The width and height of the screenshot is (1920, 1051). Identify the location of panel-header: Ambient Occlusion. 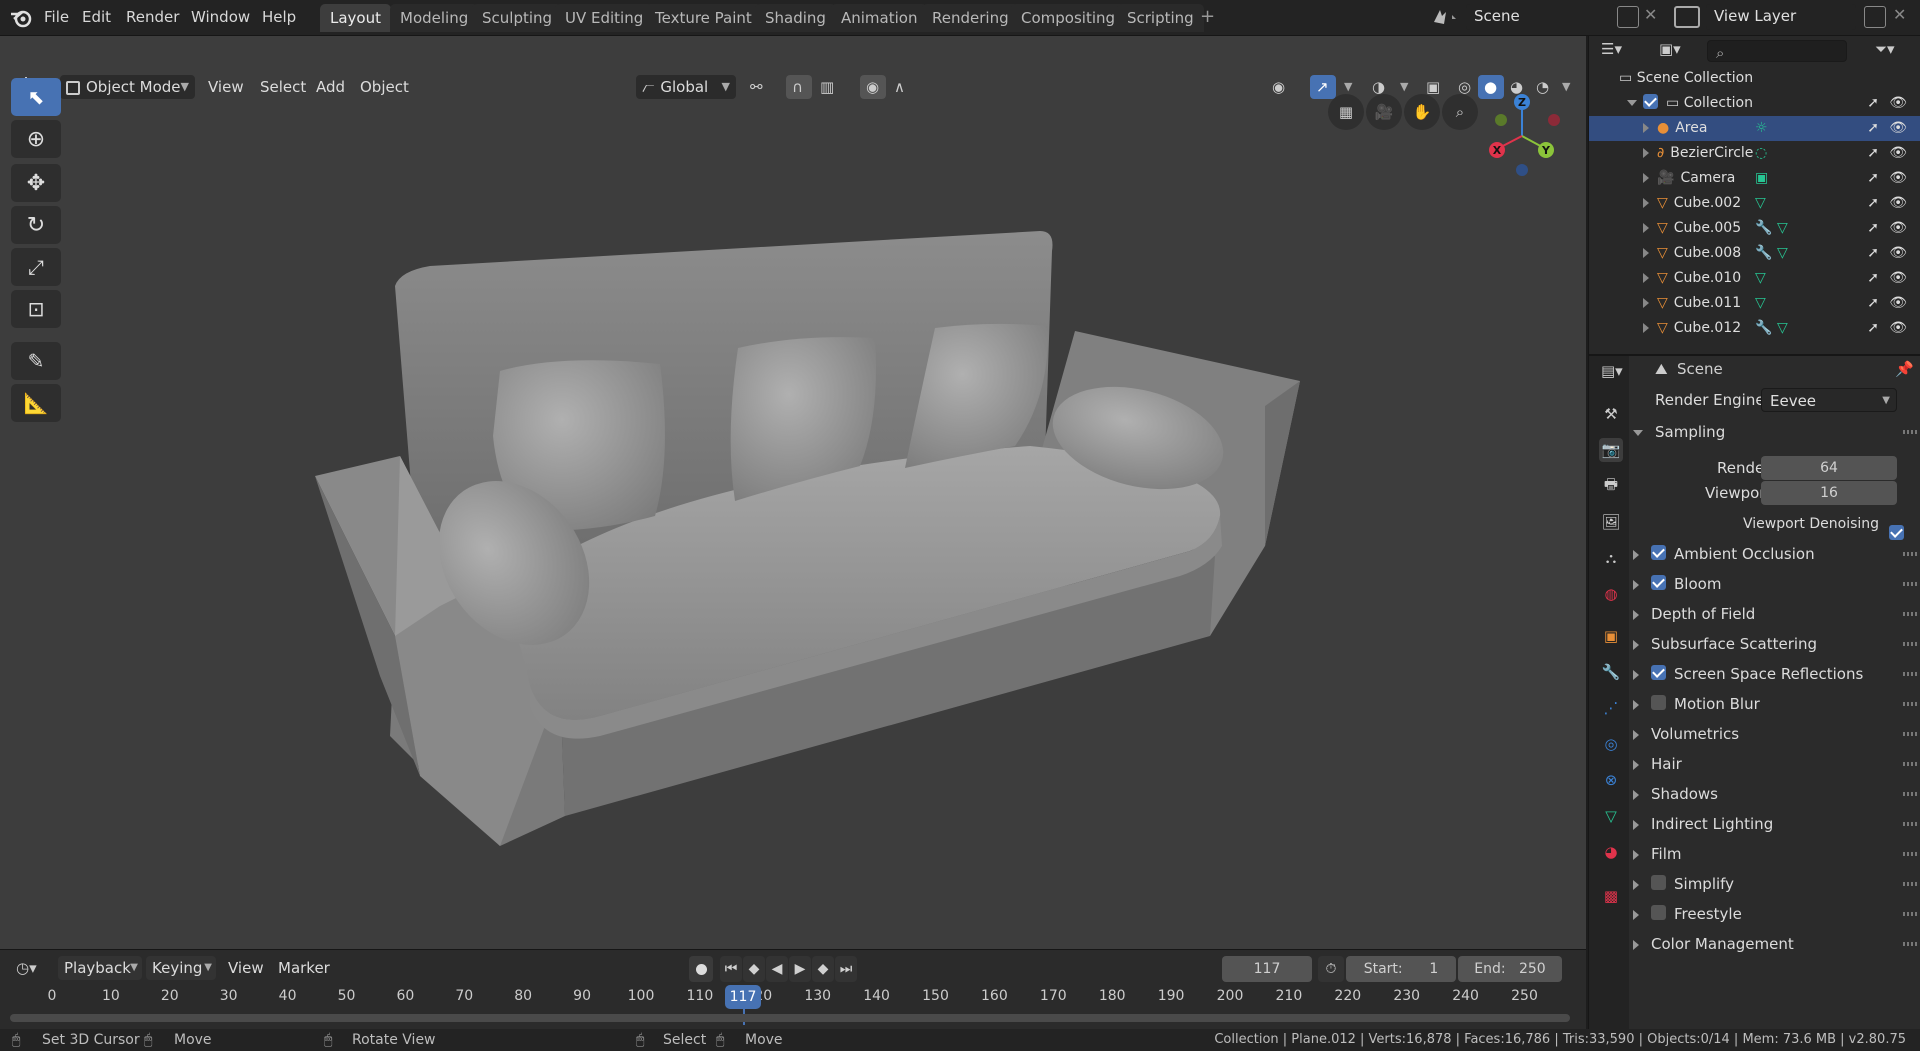
(1776, 554).